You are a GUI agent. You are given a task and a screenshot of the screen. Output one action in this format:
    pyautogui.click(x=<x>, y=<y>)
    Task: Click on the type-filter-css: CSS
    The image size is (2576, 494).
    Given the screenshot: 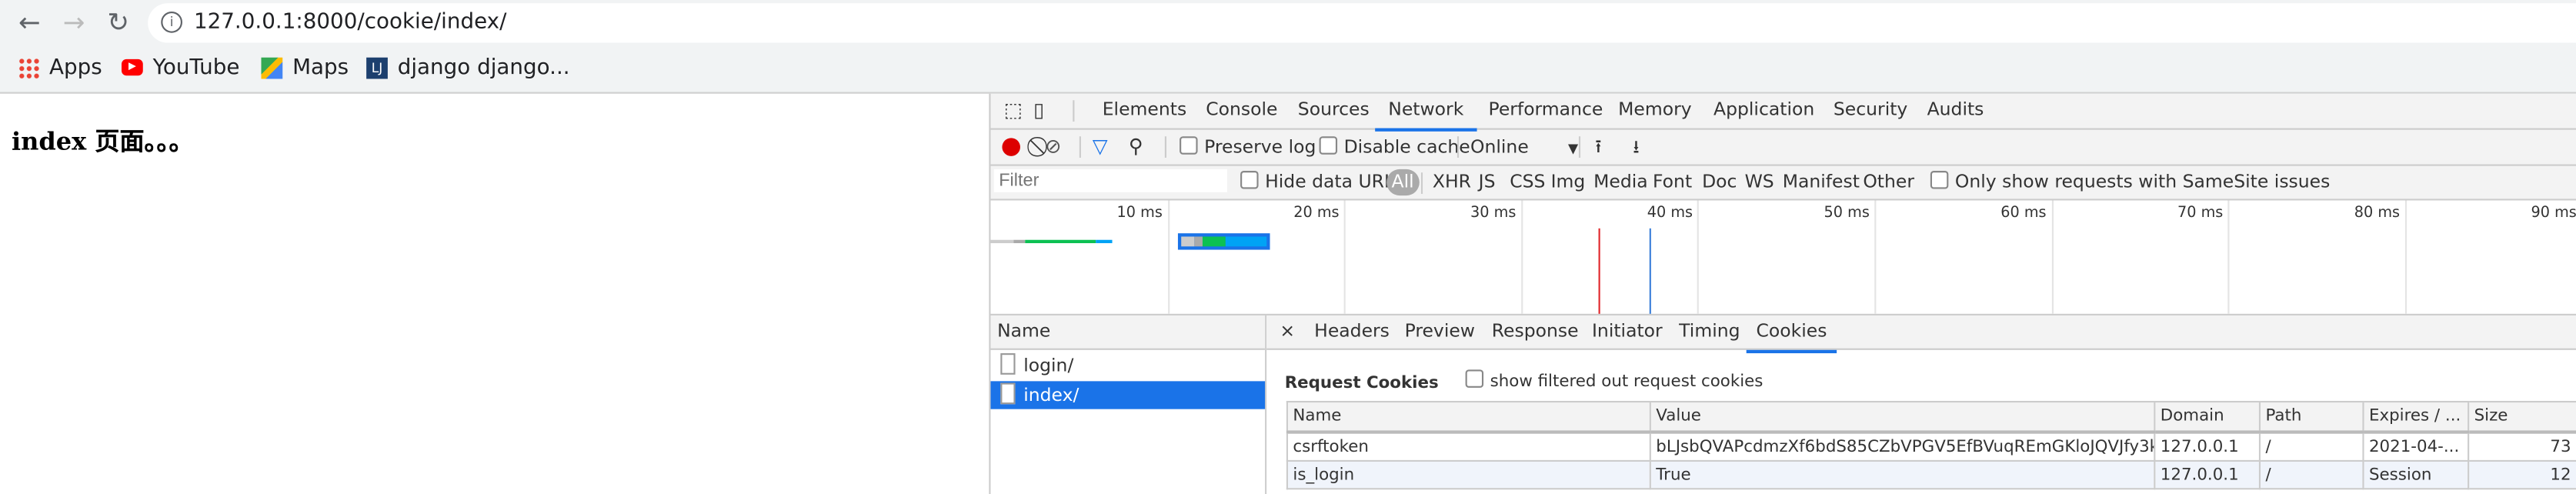 What is the action you would take?
    pyautogui.click(x=1528, y=182)
    